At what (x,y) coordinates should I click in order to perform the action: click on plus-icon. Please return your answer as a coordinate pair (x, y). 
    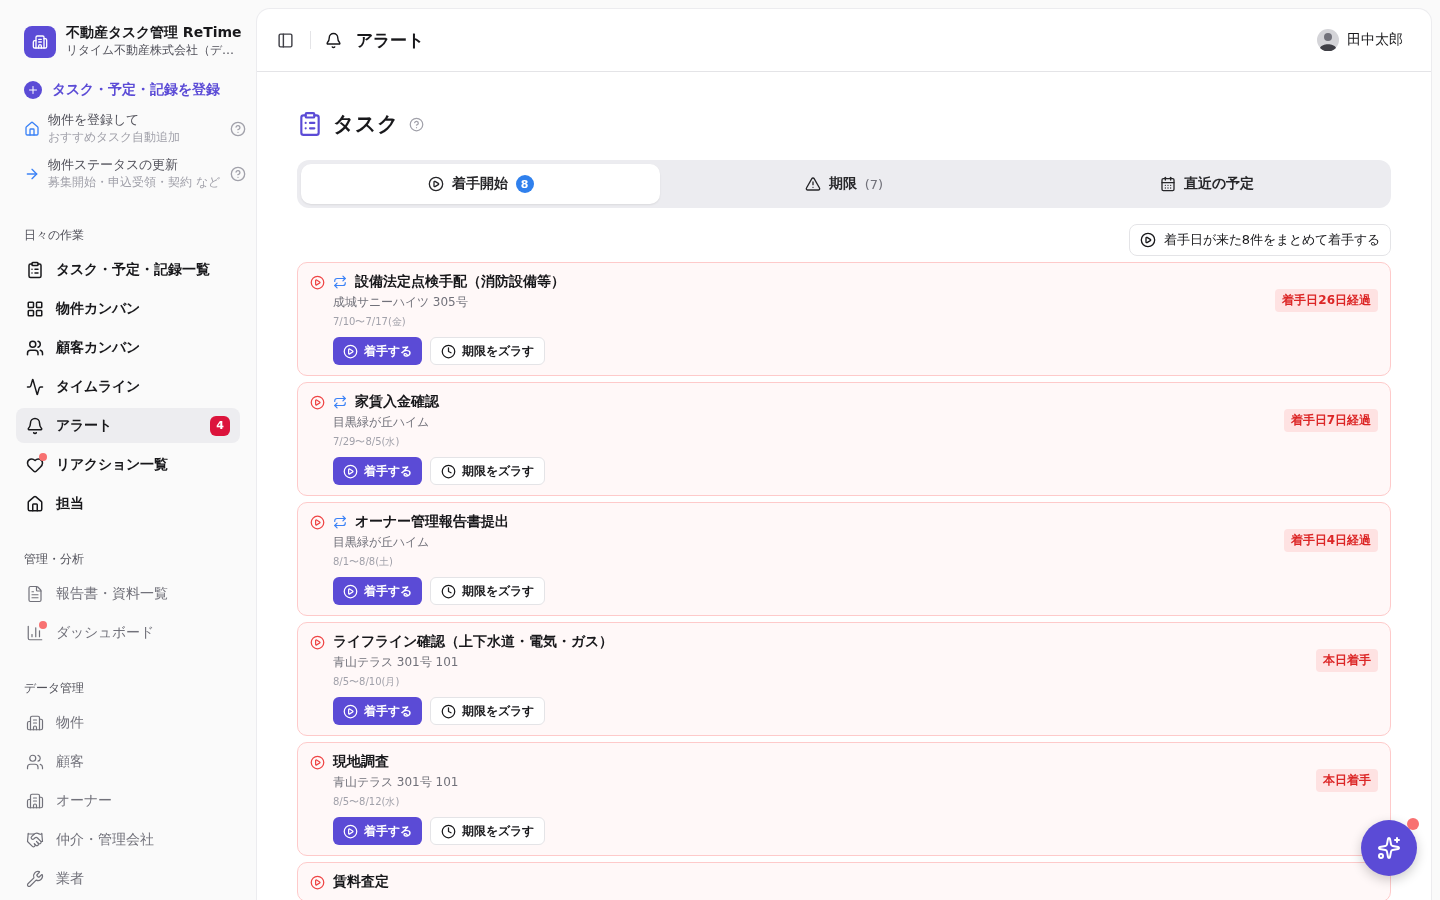
    Looking at the image, I should click on (33, 90).